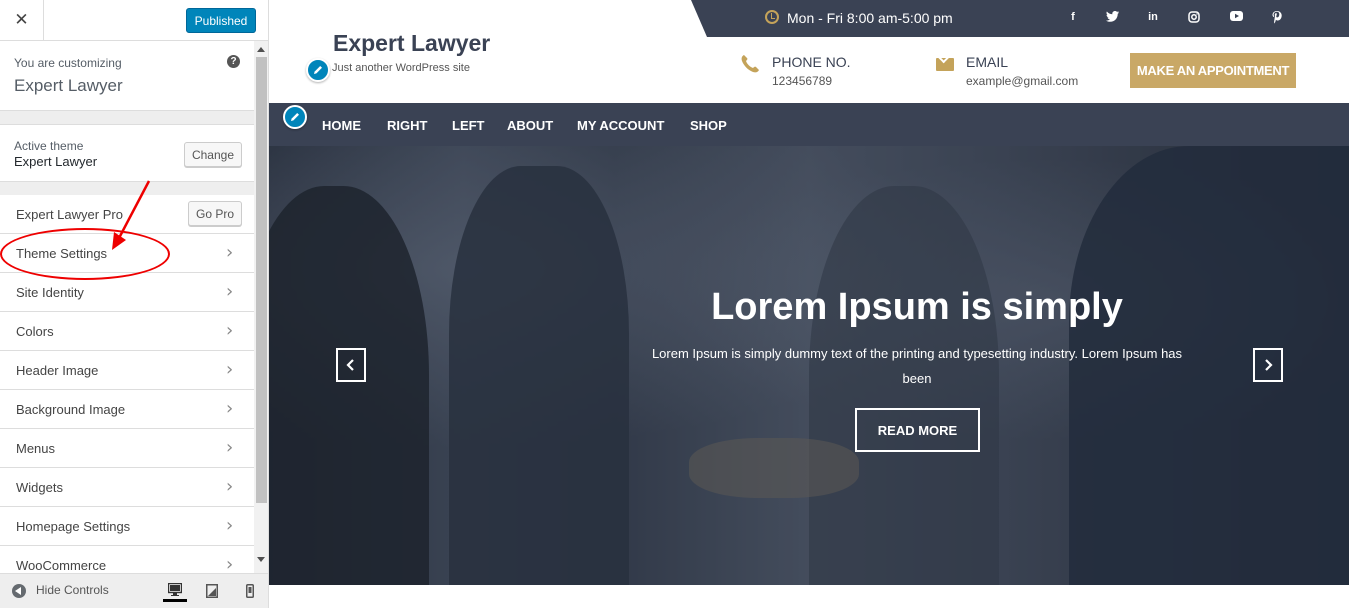 The height and width of the screenshot is (608, 1349). I want to click on hero-title: Lorem Ipsum is simply, so click(917, 307).